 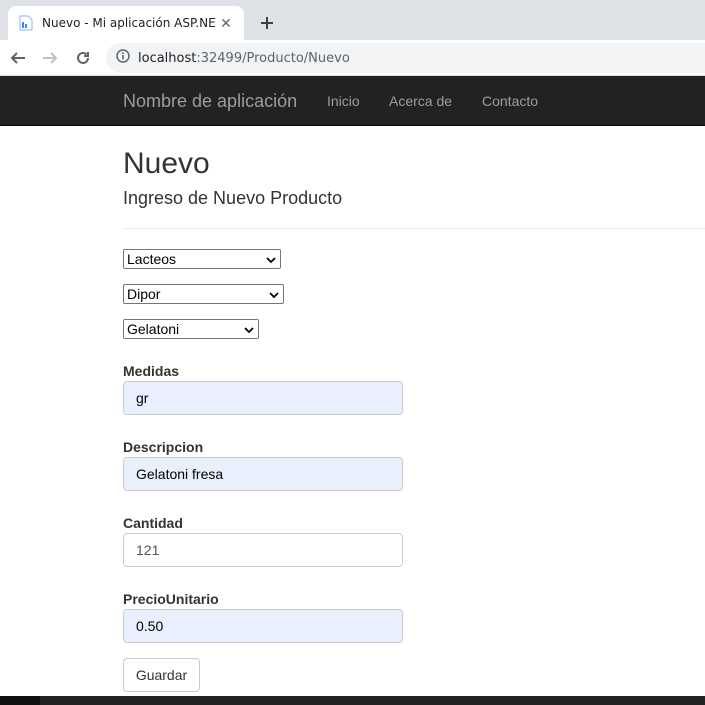 I want to click on descripcion-label: Descripcion, so click(x=163, y=447).